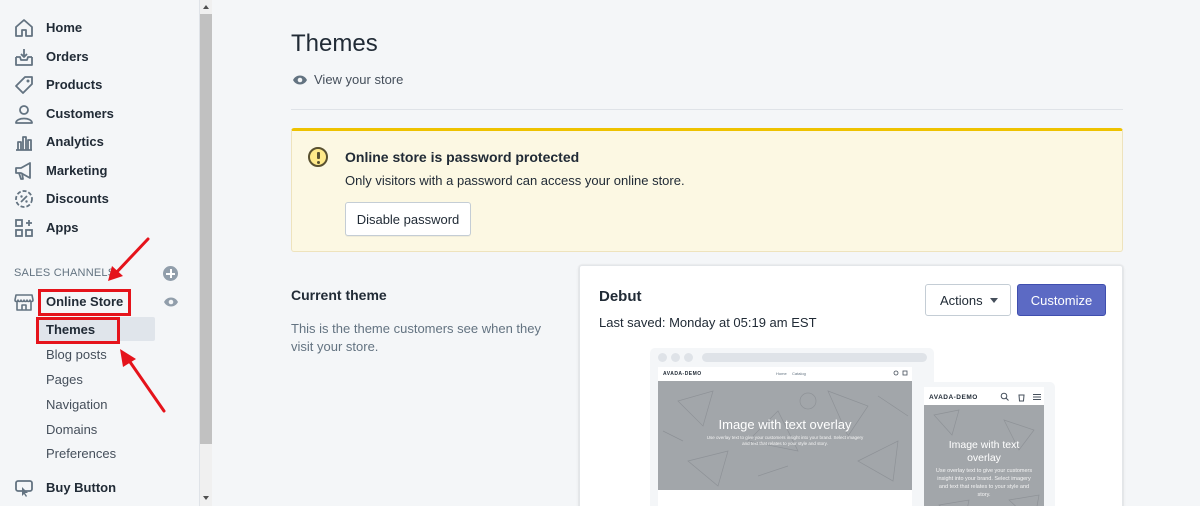  Describe the element at coordinates (64, 27) in the screenshot. I see `sidebar-item-label: Home` at that location.